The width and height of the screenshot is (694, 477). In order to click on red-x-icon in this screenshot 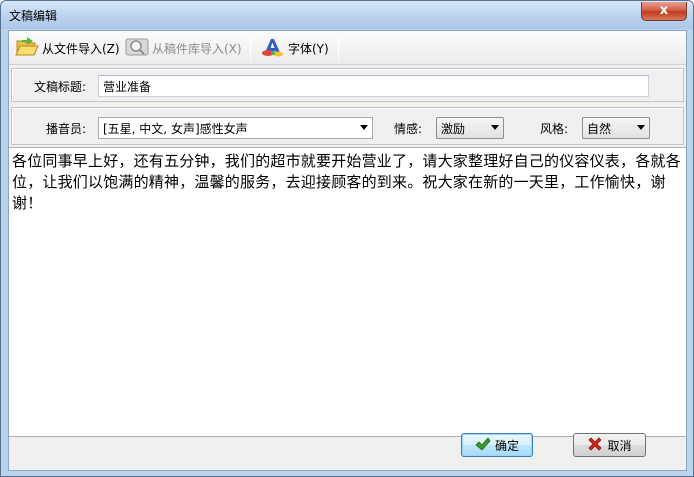, I will do `click(595, 445)`.